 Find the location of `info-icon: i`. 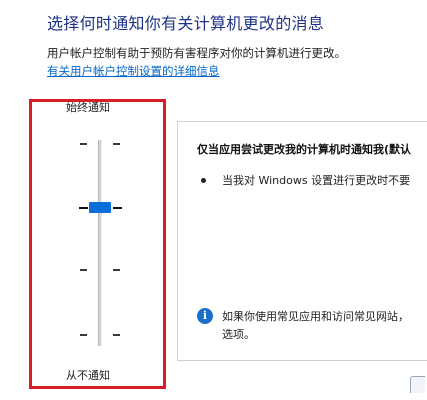

info-icon: i is located at coordinates (205, 316).